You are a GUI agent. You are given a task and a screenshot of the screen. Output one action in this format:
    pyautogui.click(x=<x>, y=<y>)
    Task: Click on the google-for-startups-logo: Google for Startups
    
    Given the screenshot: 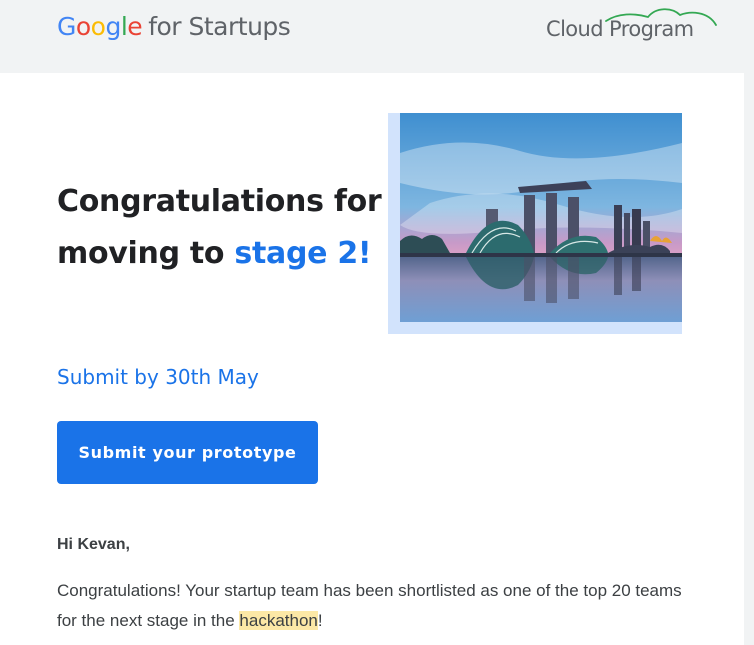 What is the action you would take?
    pyautogui.click(x=174, y=26)
    